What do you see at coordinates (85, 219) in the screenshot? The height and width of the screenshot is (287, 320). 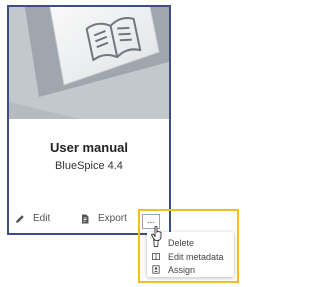 I see `export-document-icon` at bounding box center [85, 219].